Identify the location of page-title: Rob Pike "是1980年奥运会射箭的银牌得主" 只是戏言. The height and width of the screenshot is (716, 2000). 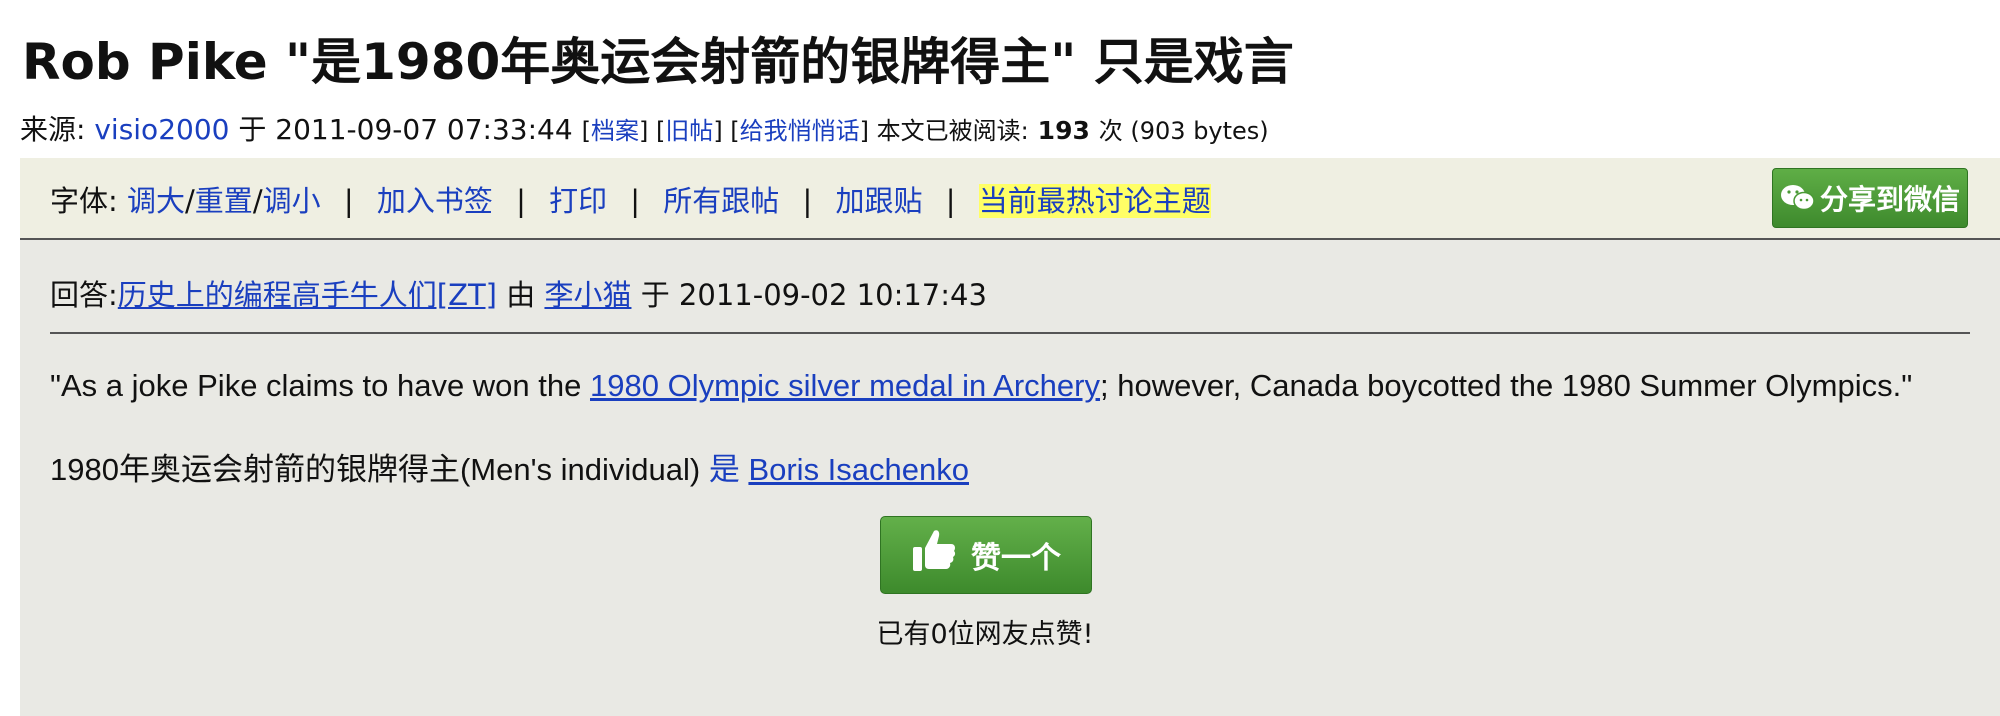
(658, 62).